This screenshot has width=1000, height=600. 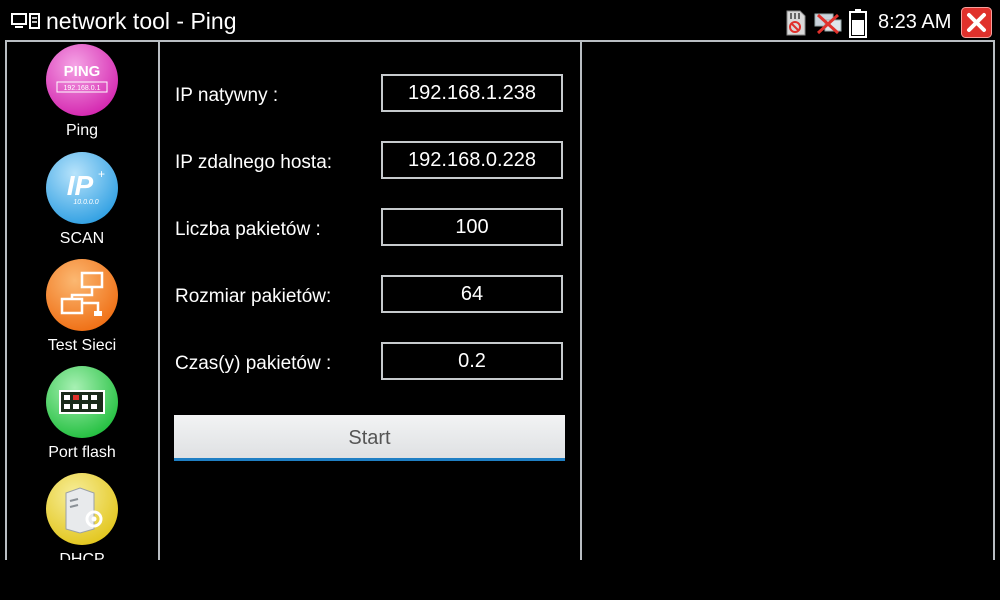 What do you see at coordinates (227, 95) in the screenshot?
I see `local-ip-label: IP natywny :` at bounding box center [227, 95].